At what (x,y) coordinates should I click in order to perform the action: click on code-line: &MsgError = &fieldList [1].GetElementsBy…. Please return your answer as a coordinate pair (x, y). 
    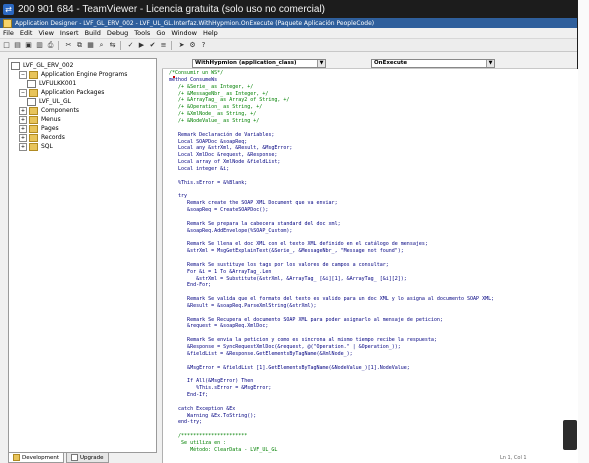
    Looking at the image, I should click on (289, 367).